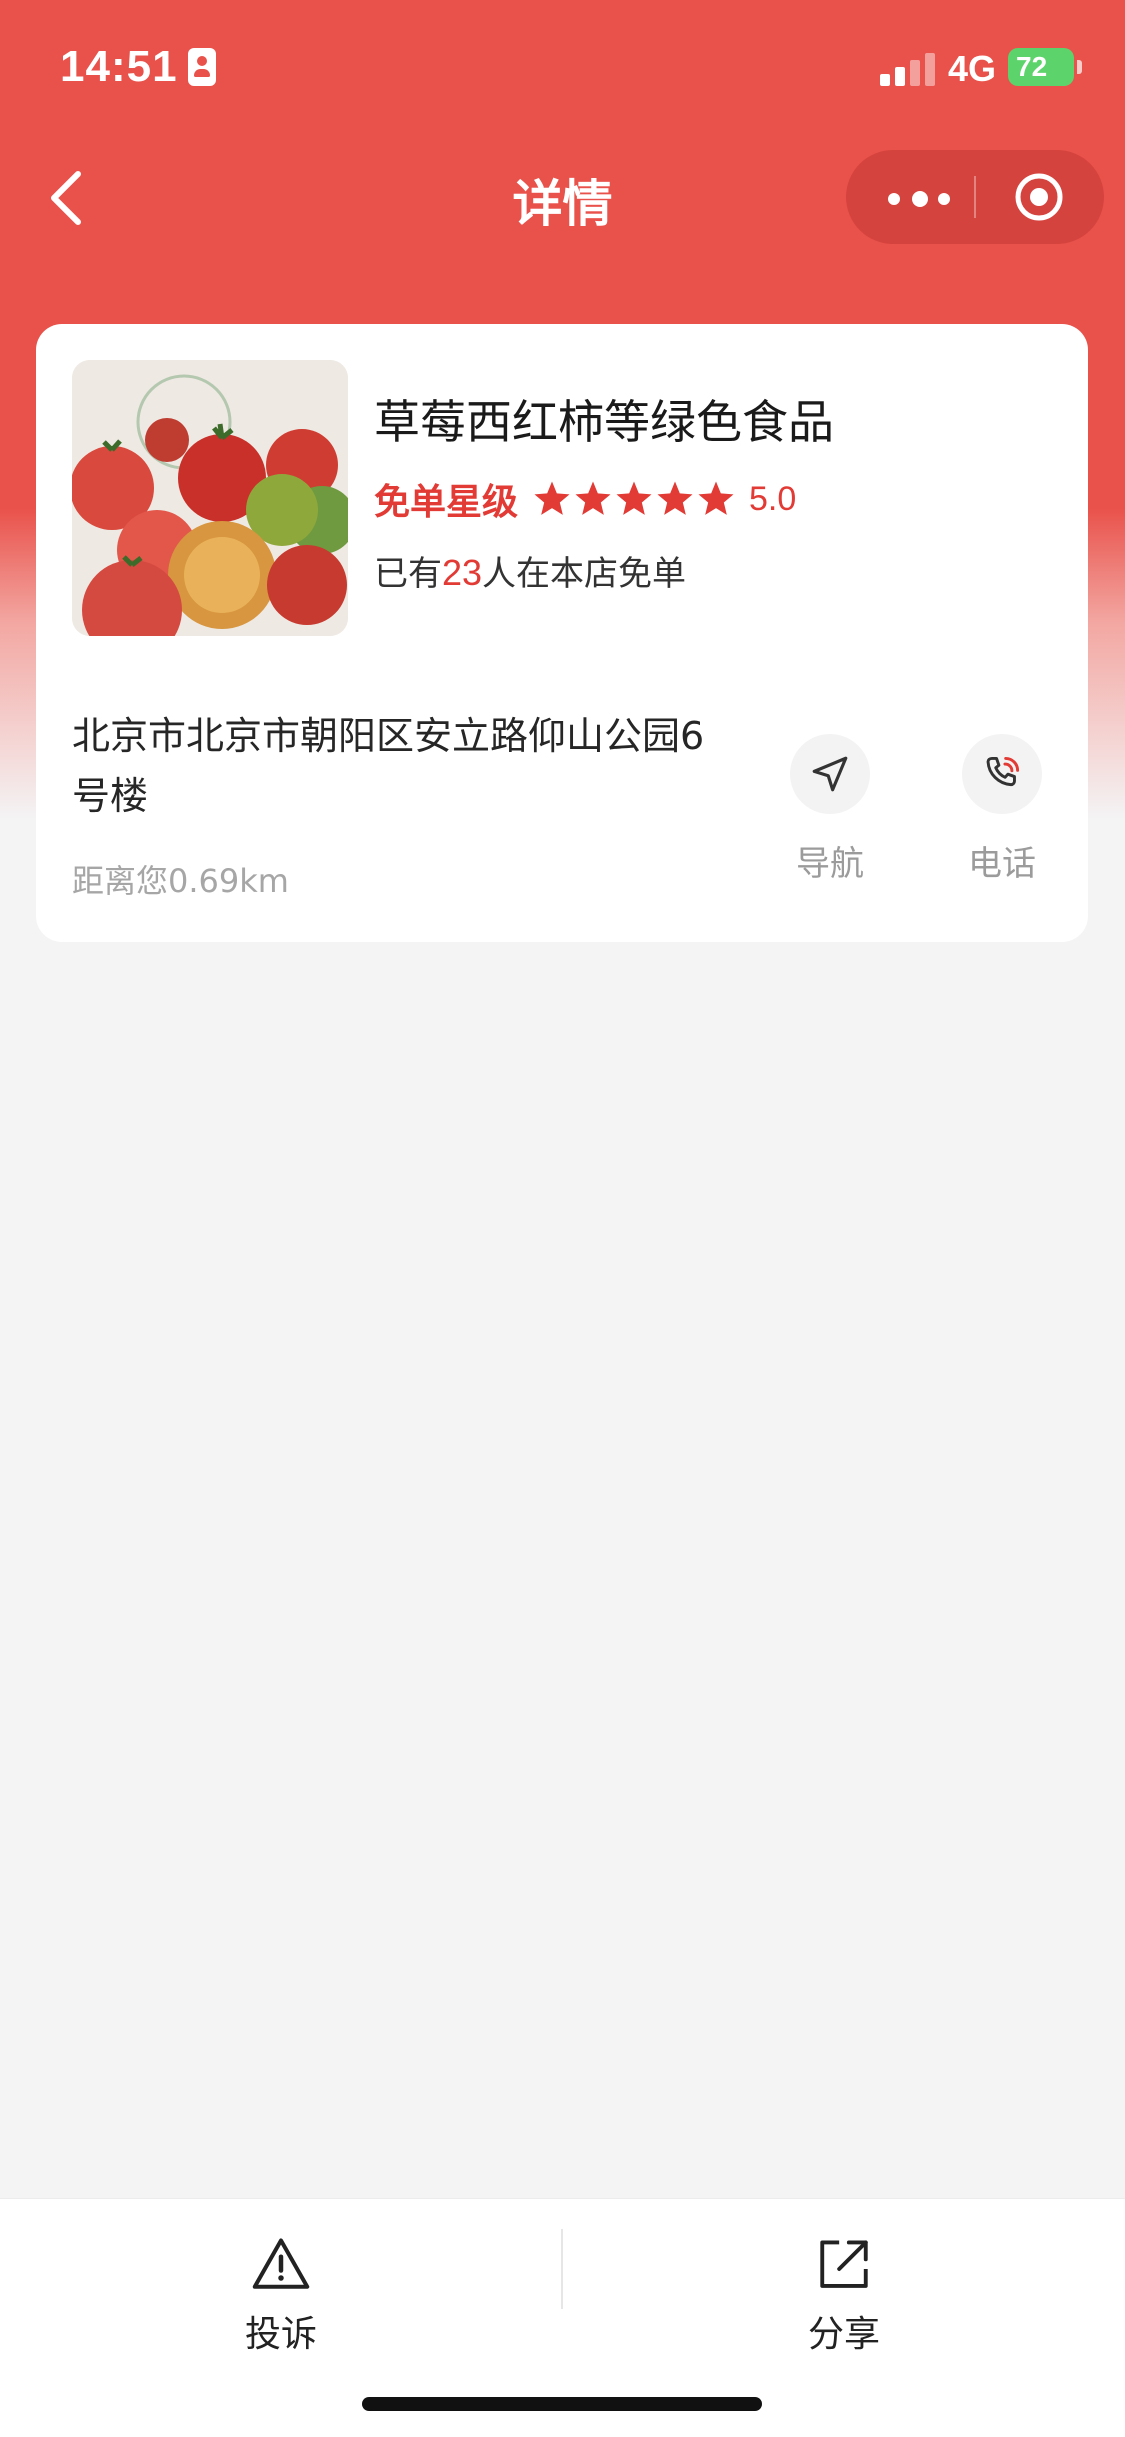  Describe the element at coordinates (1032, 66) in the screenshot. I see `battery-level: 72` at that location.